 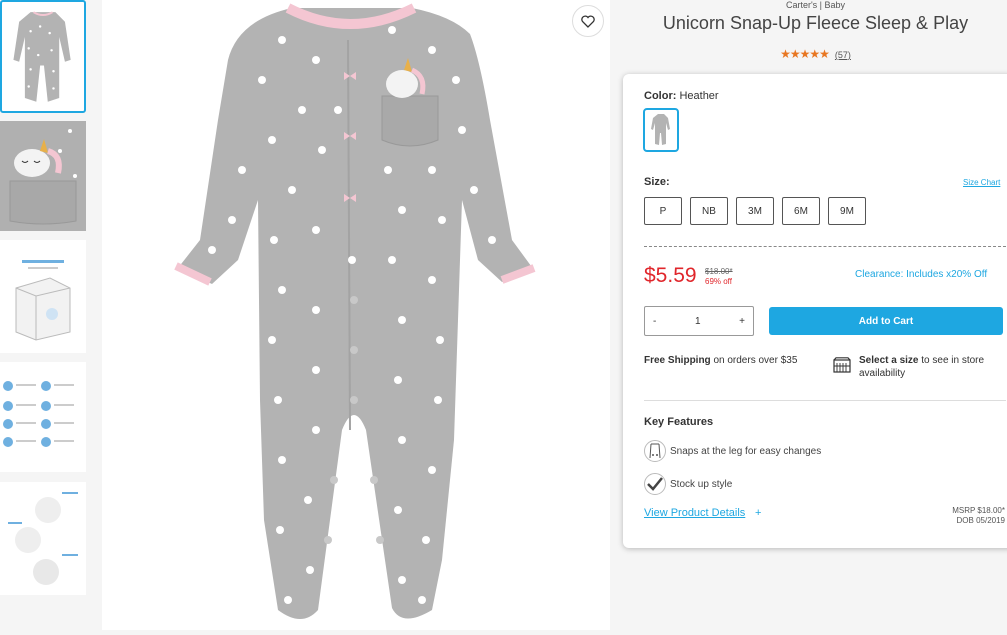 What do you see at coordinates (655, 451) in the screenshot?
I see `snaps-icon` at bounding box center [655, 451].